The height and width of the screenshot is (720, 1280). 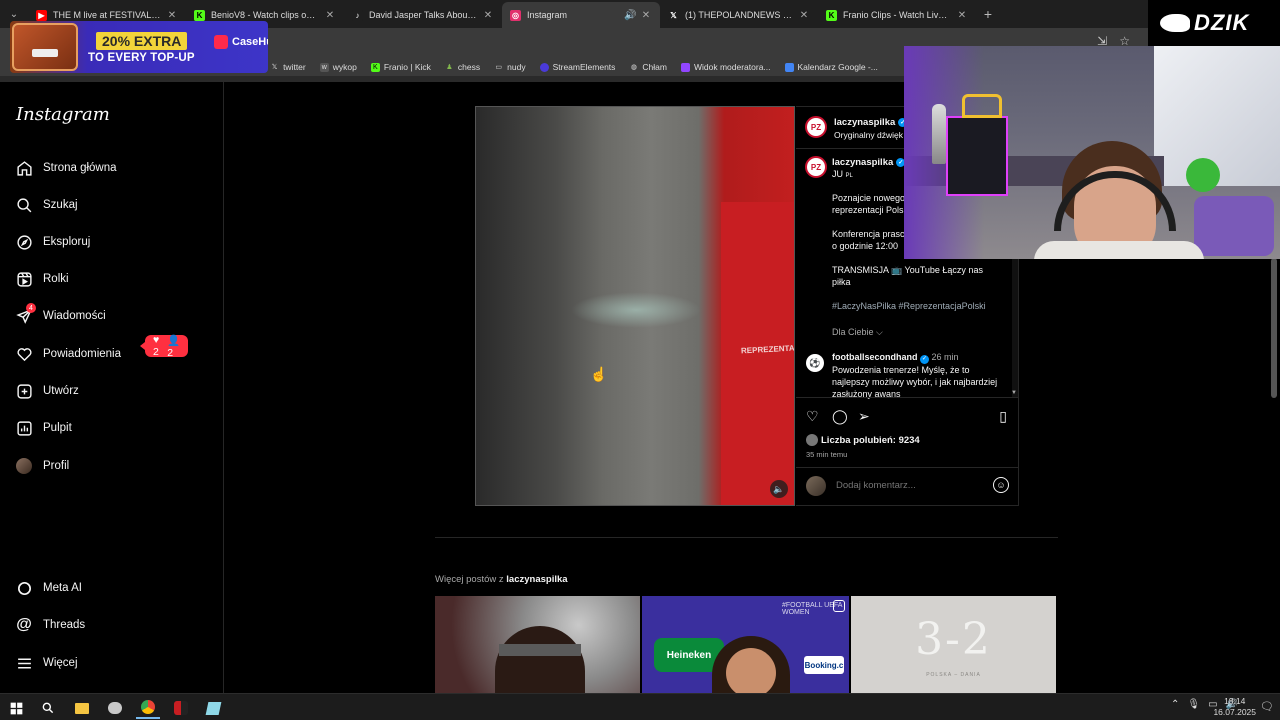 I want to click on scroll-down-icon: ▼, so click(x=1014, y=393).